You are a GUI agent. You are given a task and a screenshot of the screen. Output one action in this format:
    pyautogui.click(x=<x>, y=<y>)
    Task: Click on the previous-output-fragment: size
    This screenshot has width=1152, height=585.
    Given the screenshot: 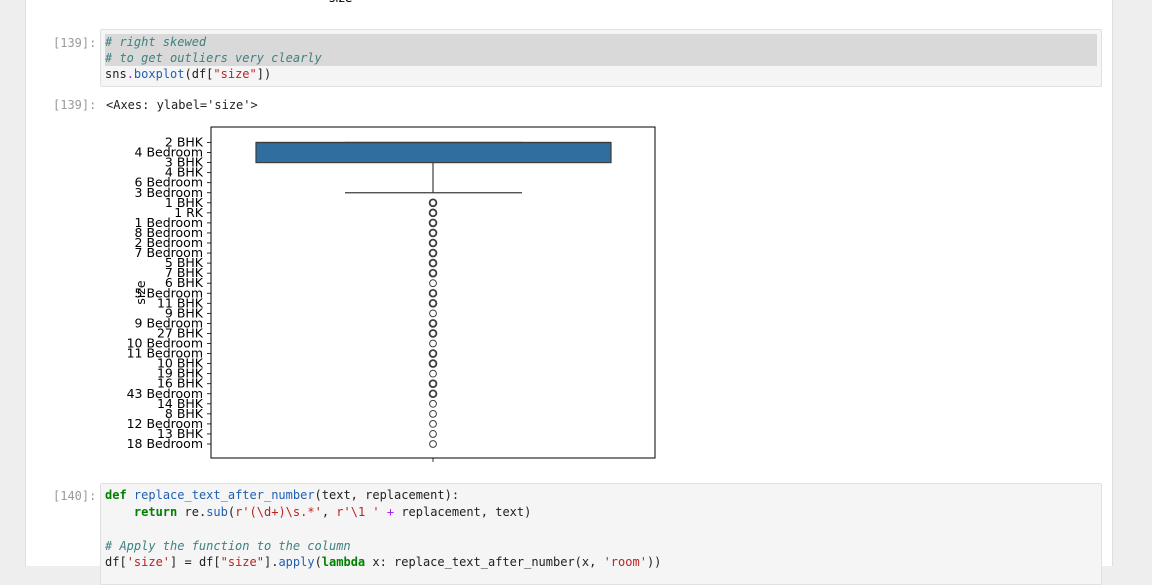 What is the action you would take?
    pyautogui.click(x=340, y=2)
    